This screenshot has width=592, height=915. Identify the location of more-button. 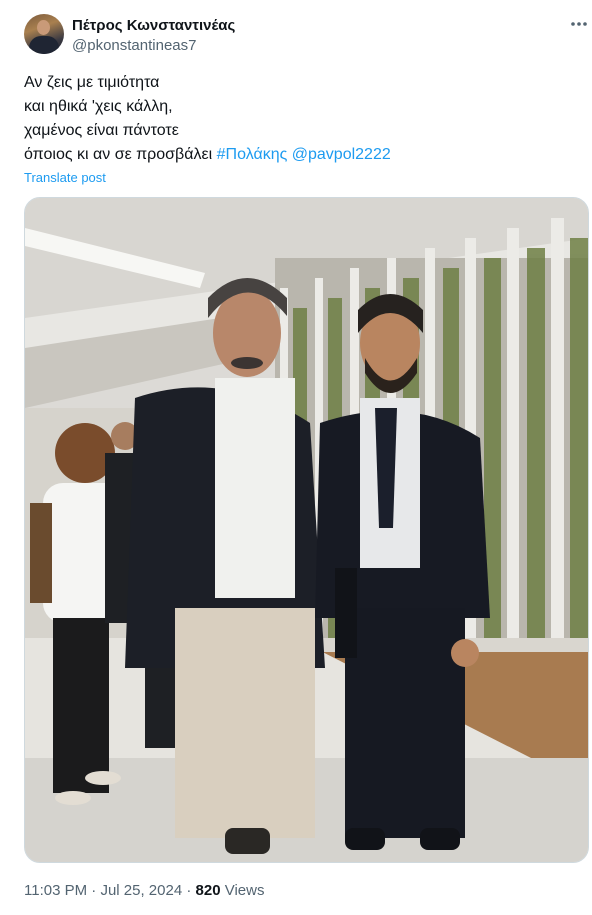
(579, 24).